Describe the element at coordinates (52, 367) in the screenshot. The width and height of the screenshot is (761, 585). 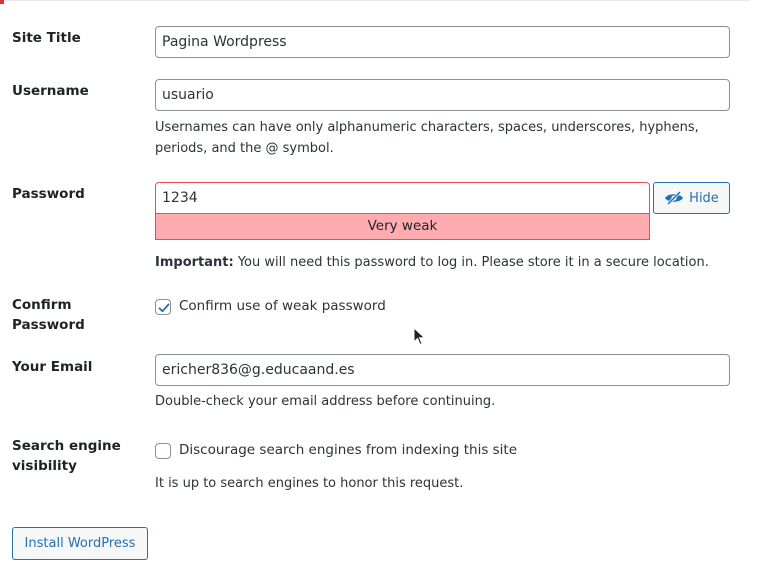
I see `email-label: Your Email` at that location.